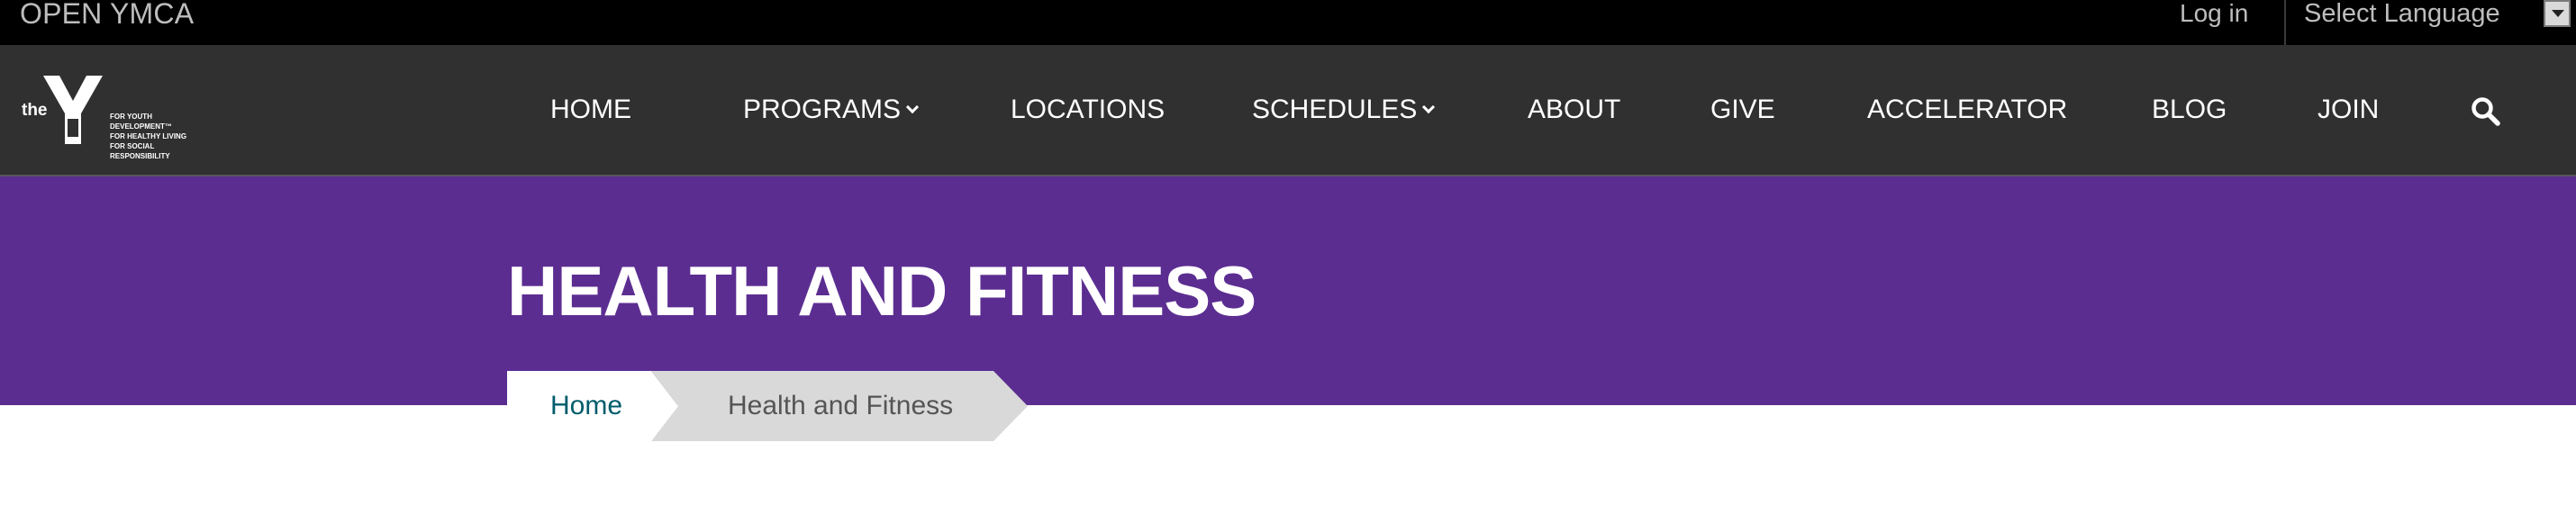  I want to click on nav-blog-label: BLOG, so click(2189, 109).